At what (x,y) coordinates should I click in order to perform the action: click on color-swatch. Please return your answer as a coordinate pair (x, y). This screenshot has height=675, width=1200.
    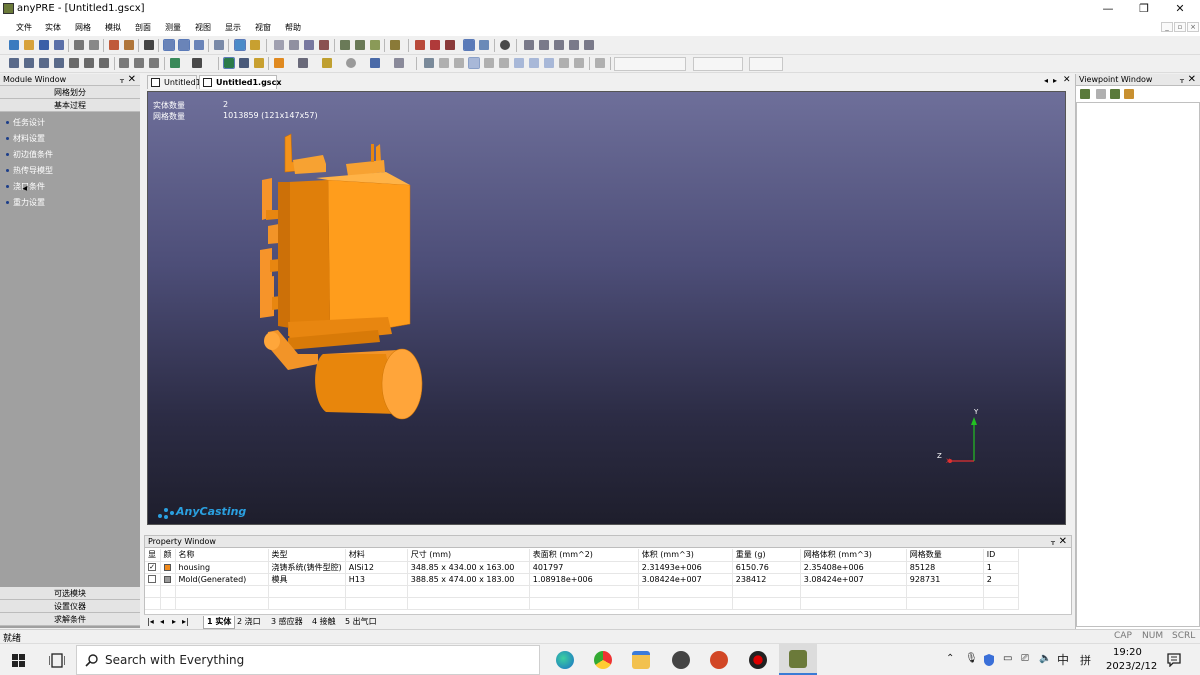
    Looking at the image, I should click on (167, 579).